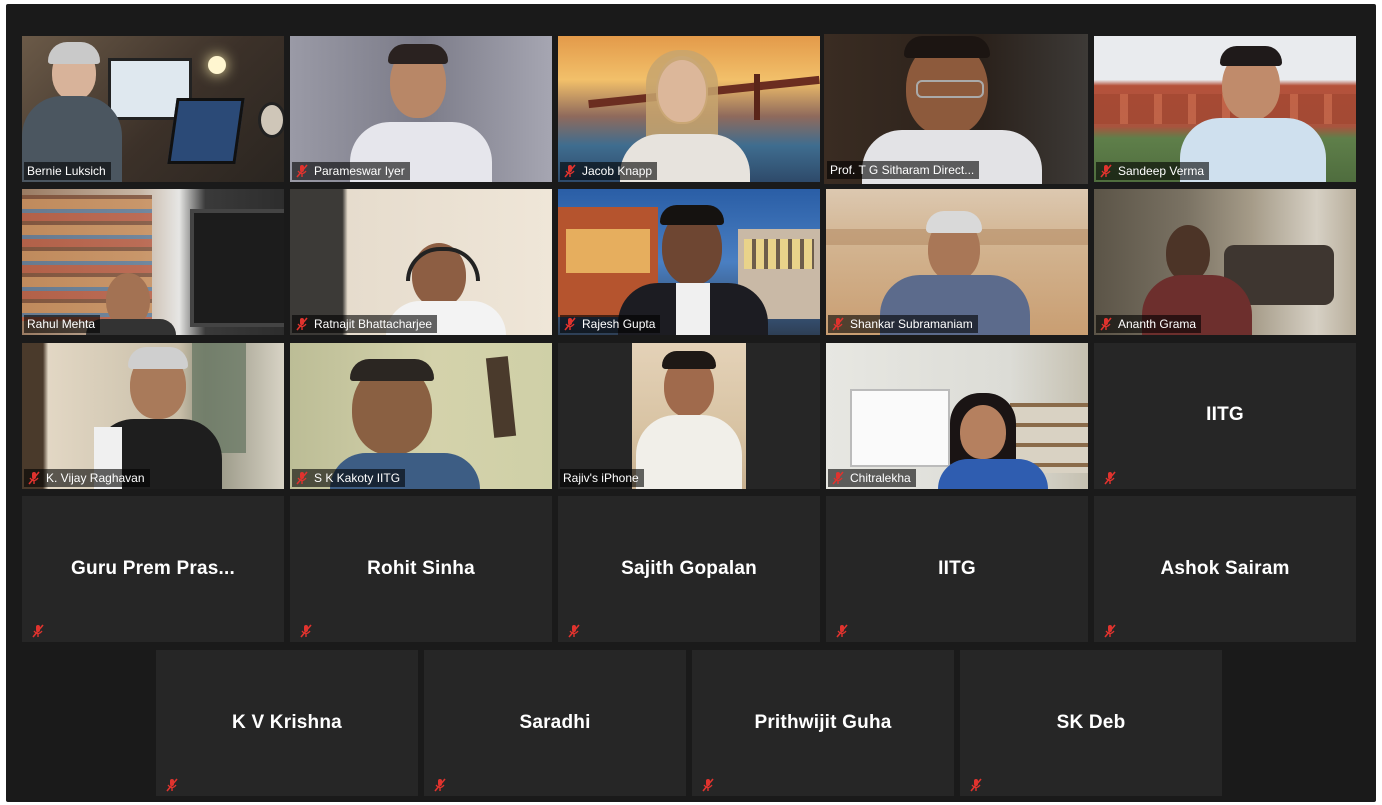  I want to click on participant-tile: Ratnajit Bhattacharjee, so click(421, 262).